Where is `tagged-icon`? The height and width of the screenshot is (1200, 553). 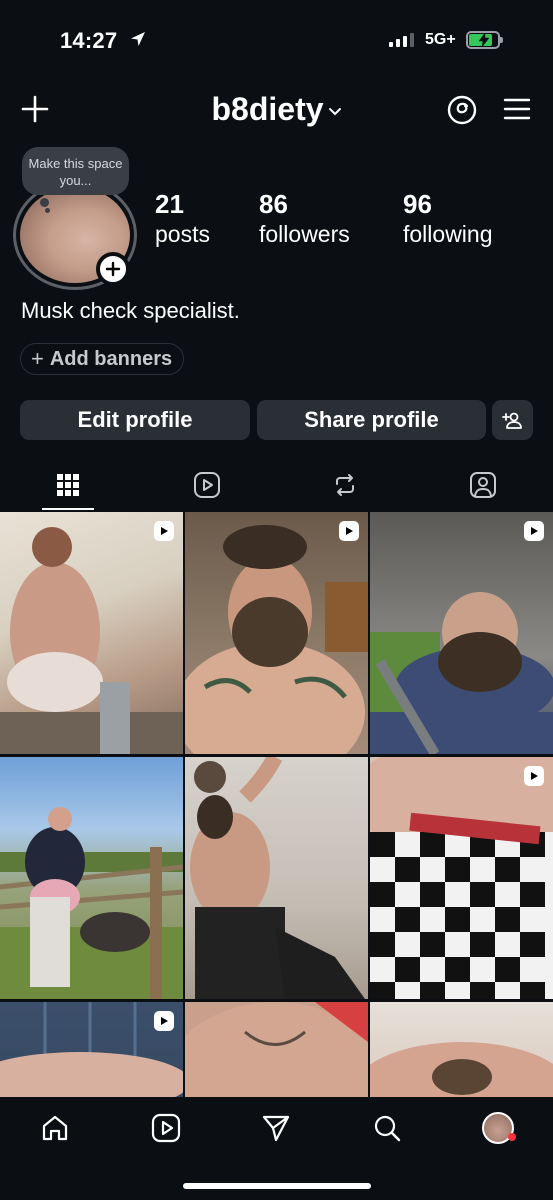
tagged-icon is located at coordinates (483, 485).